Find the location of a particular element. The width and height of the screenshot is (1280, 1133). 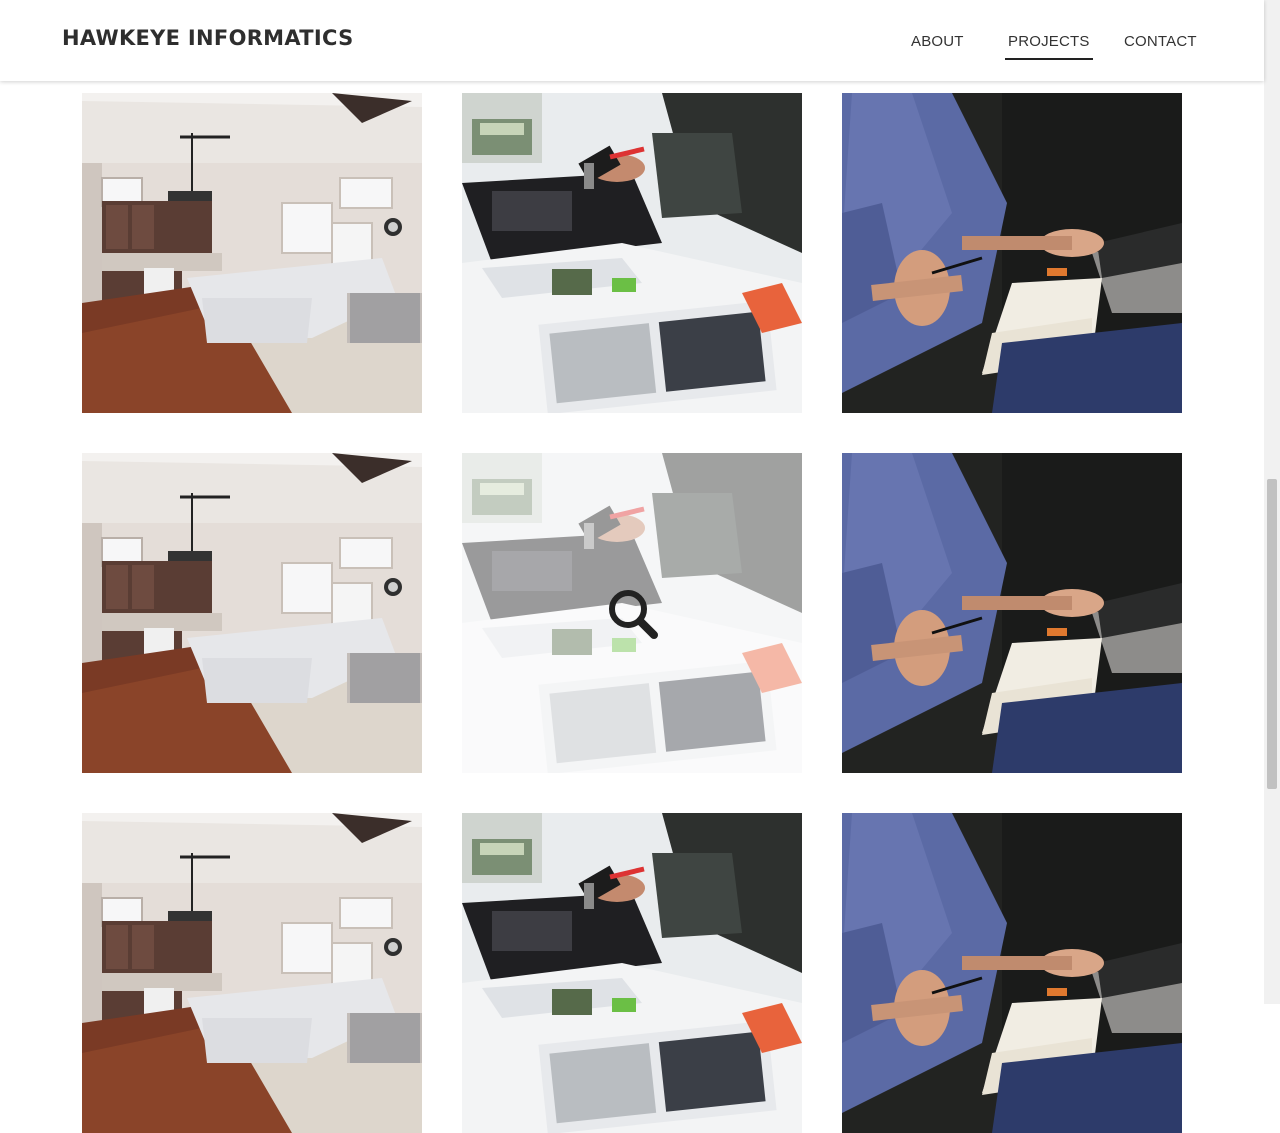

brand-title: HAWKEYE INFORMATICS is located at coordinates (208, 38).